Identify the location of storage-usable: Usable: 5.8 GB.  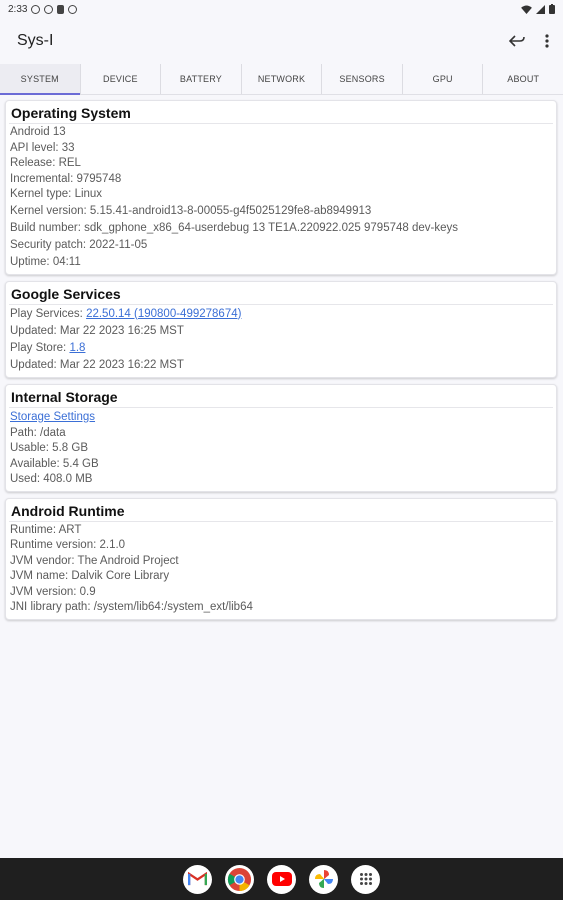
(49, 448).